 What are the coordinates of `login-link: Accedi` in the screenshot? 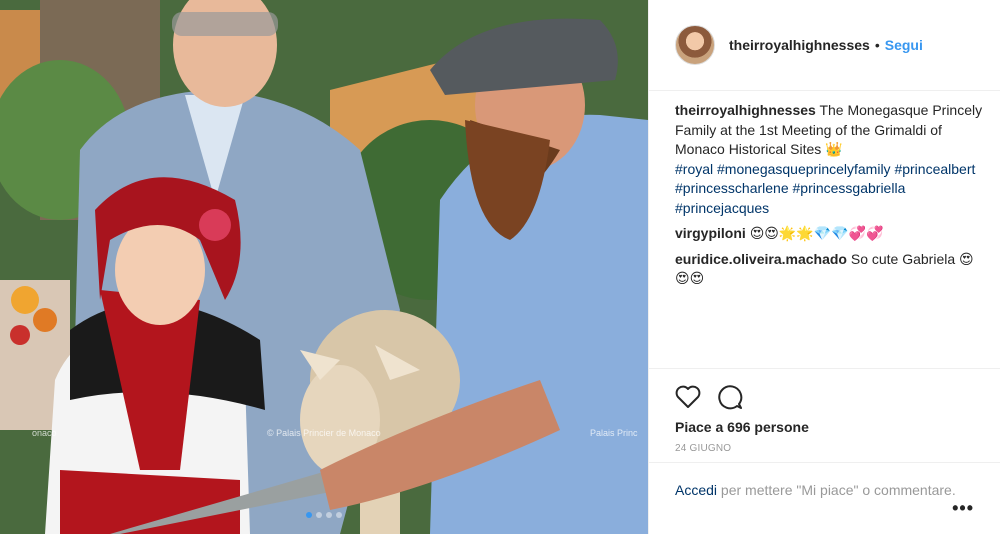 It's located at (696, 490).